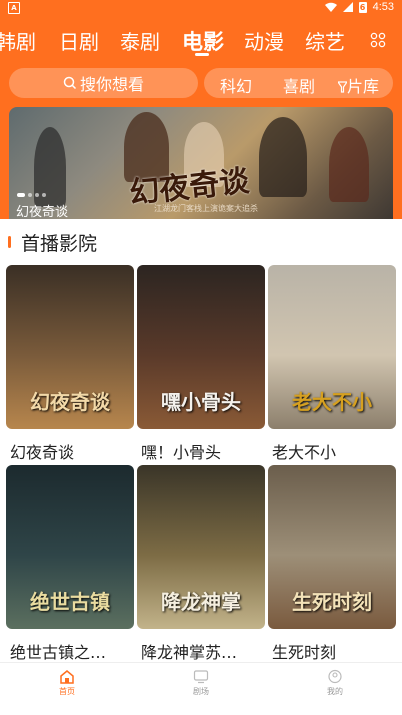 The image size is (402, 715). I want to click on banner-pager, so click(31, 195).